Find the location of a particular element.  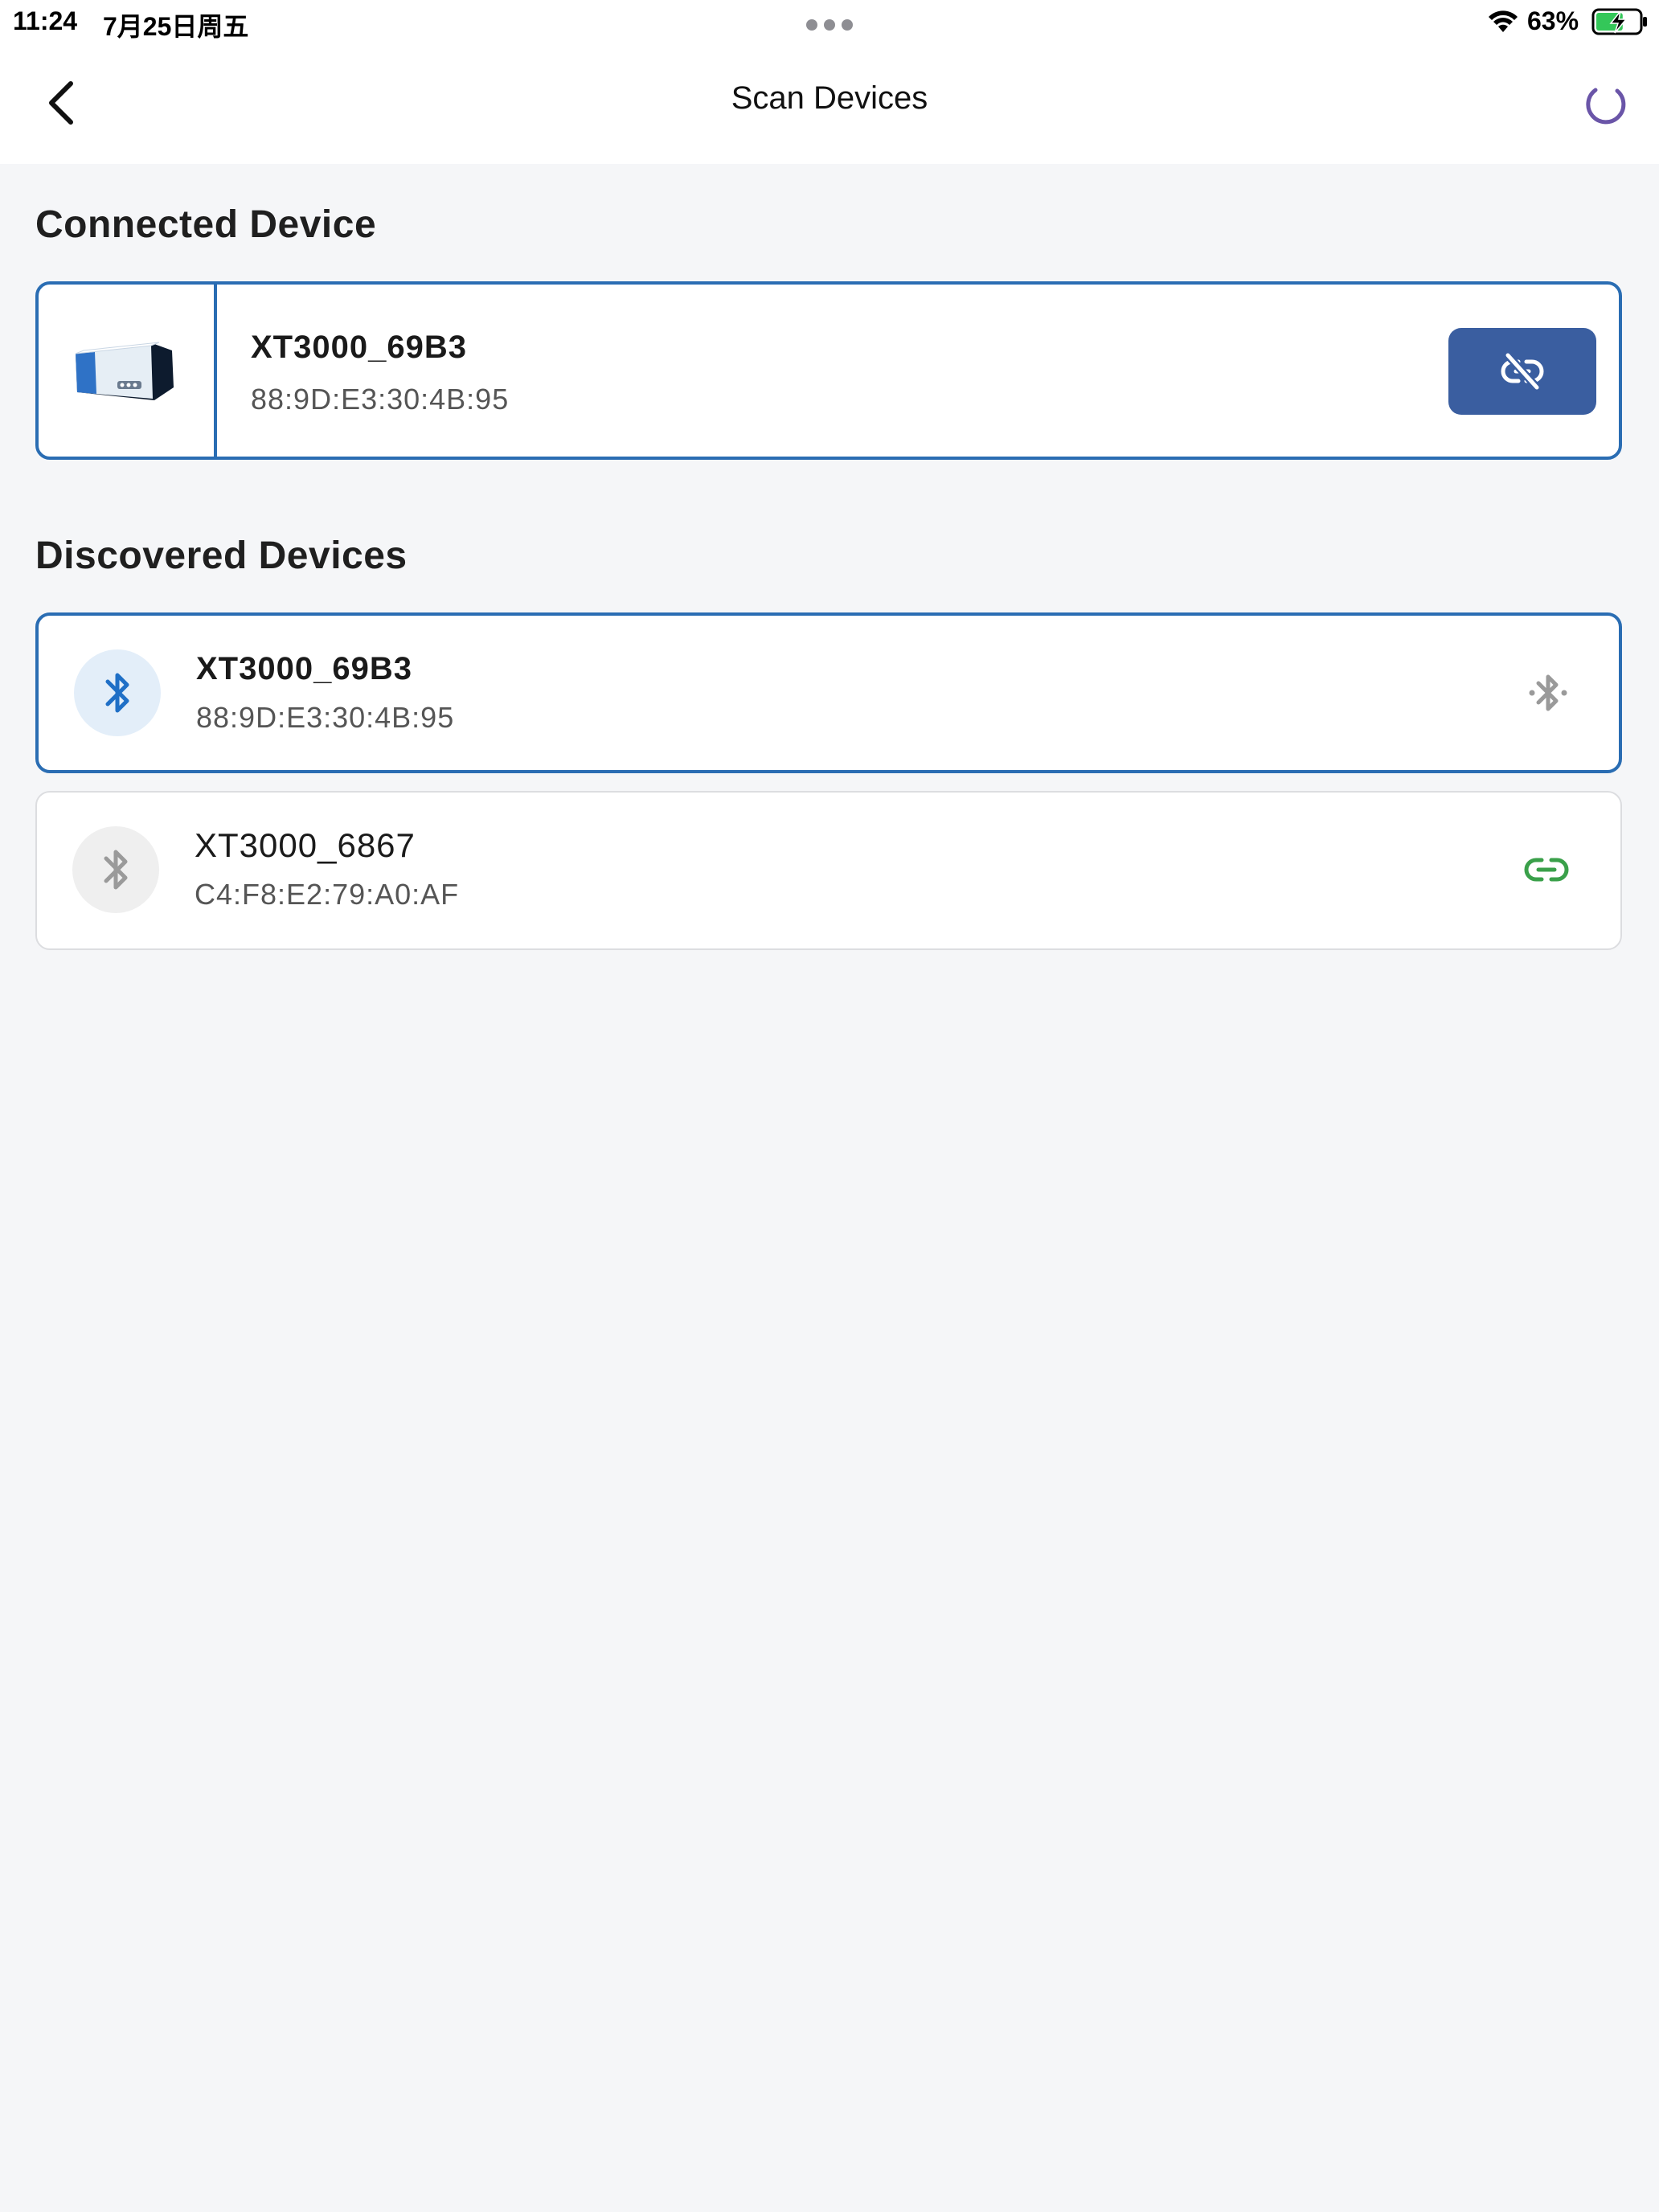

link-icon is located at coordinates (1546, 869).